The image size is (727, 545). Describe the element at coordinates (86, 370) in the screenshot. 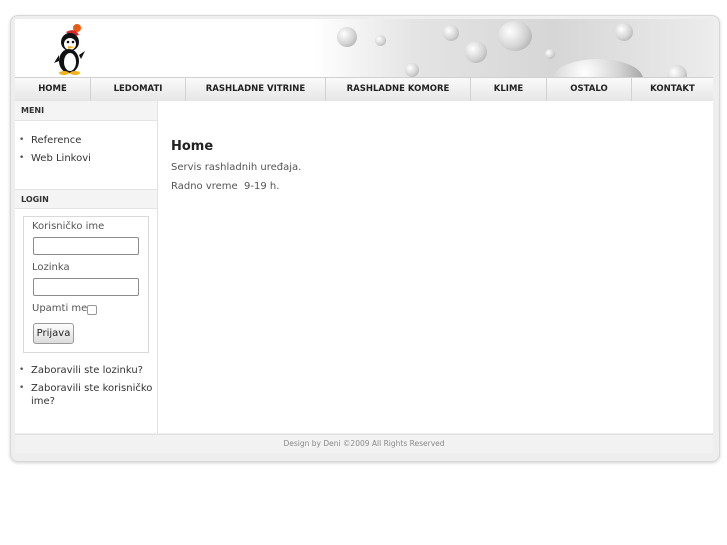

I see `forgot-password-link: Zaboravili ste lozinku?` at that location.